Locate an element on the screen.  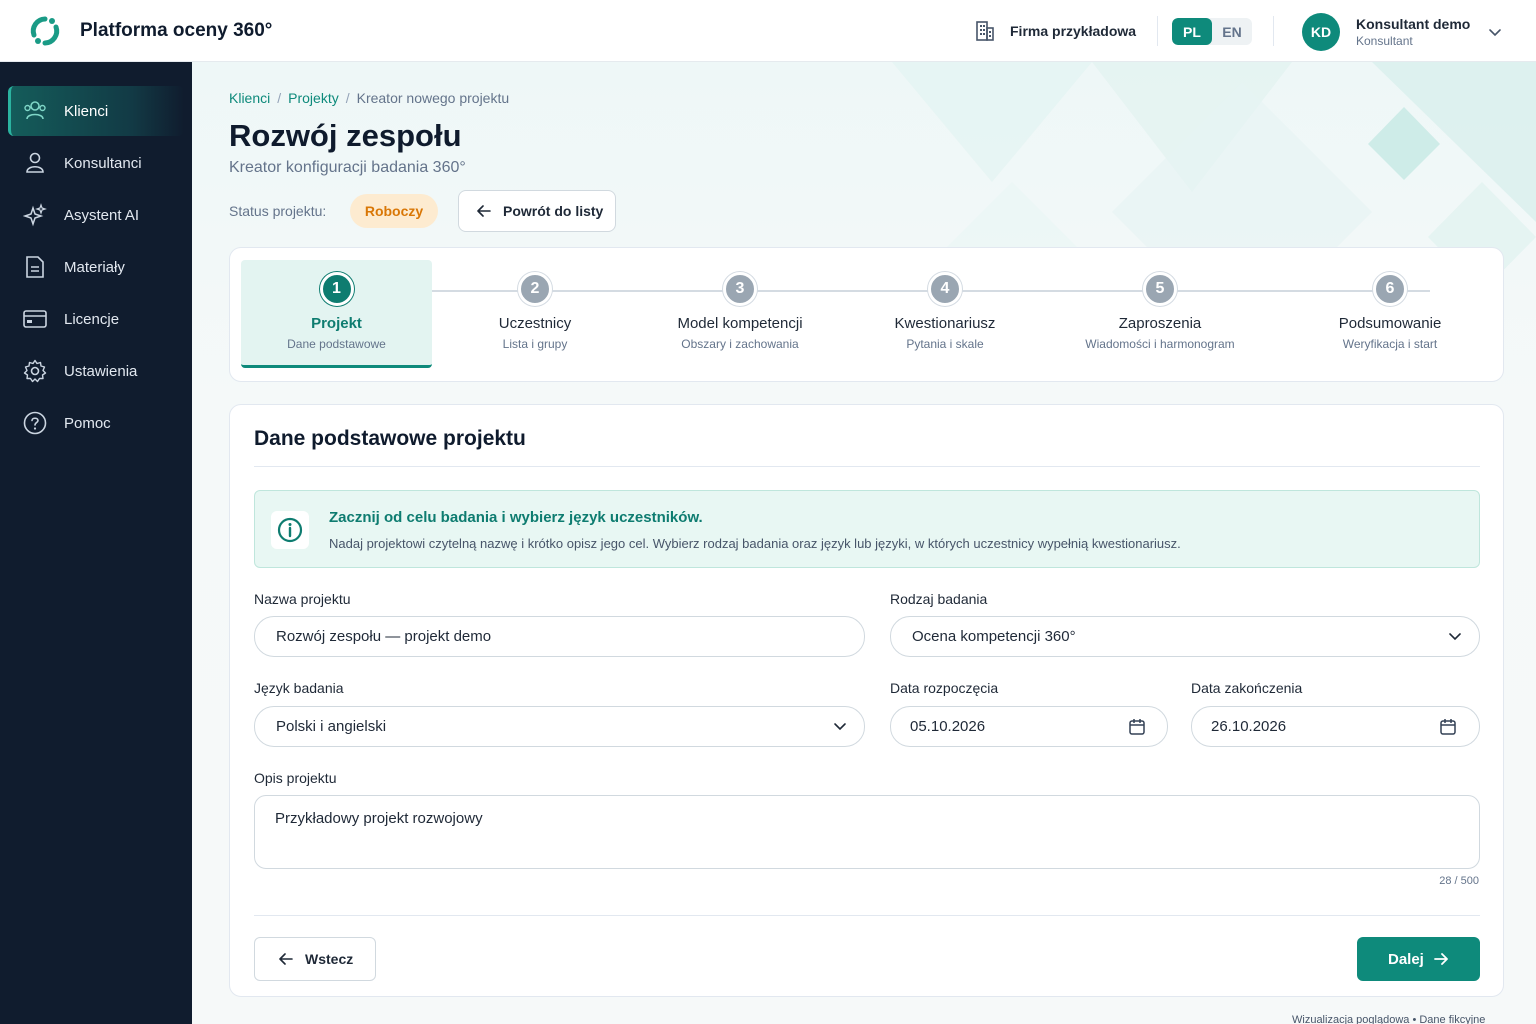
next-button: Dalej is located at coordinates (1418, 959).